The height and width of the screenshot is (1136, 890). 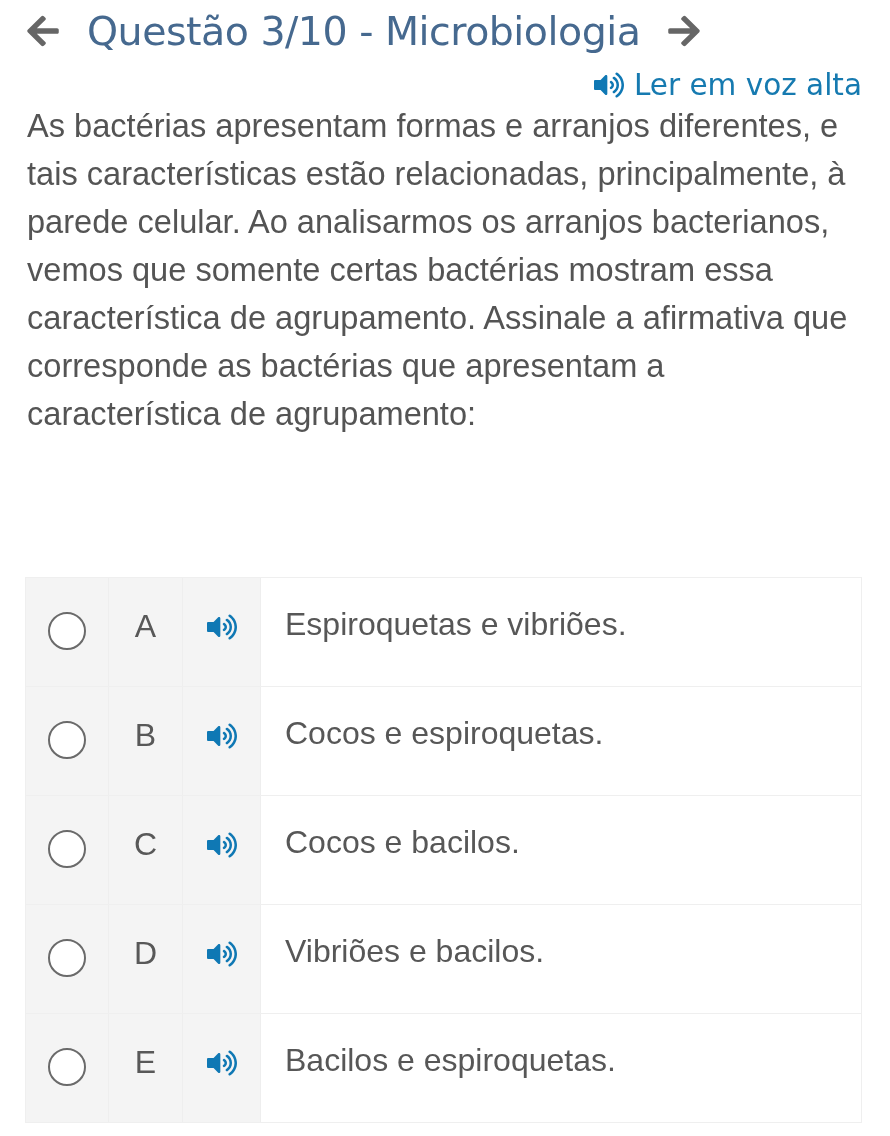 What do you see at coordinates (146, 741) in the screenshot?
I see `option-letter: B` at bounding box center [146, 741].